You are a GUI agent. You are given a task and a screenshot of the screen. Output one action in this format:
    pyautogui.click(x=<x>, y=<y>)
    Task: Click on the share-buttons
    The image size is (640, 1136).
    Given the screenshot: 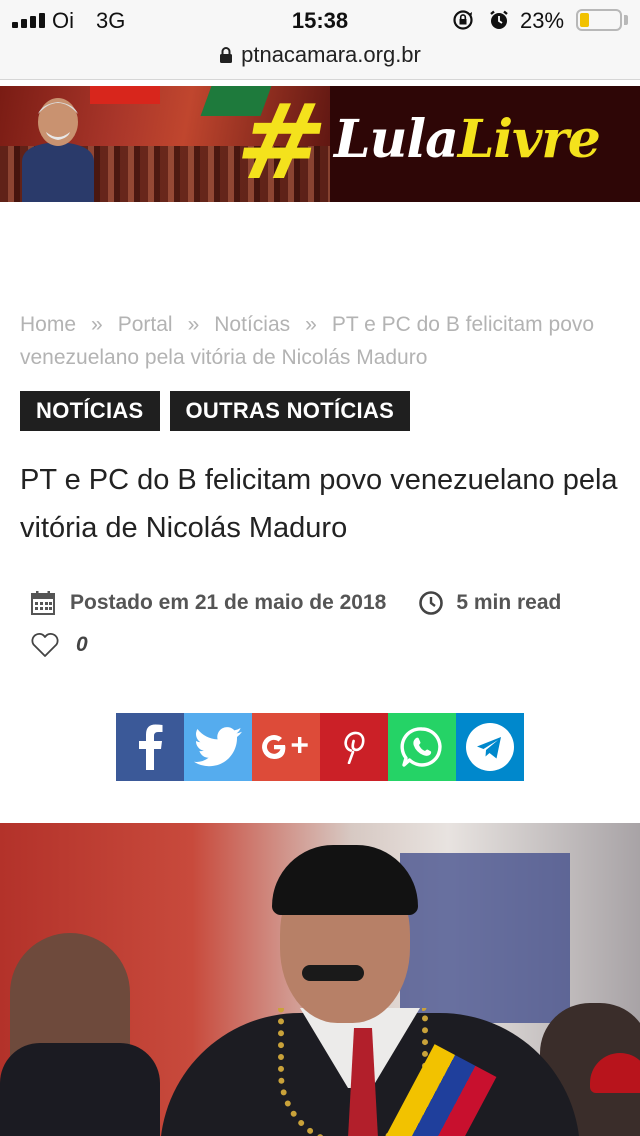 What is the action you would take?
    pyautogui.click(x=320, y=747)
    